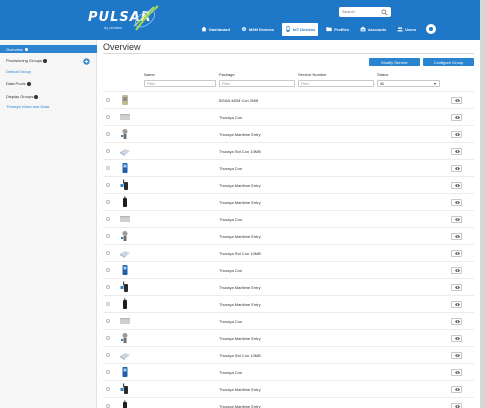  Describe the element at coordinates (18, 71) in the screenshot. I see `sidebar-item-default-group: Default Group` at that location.